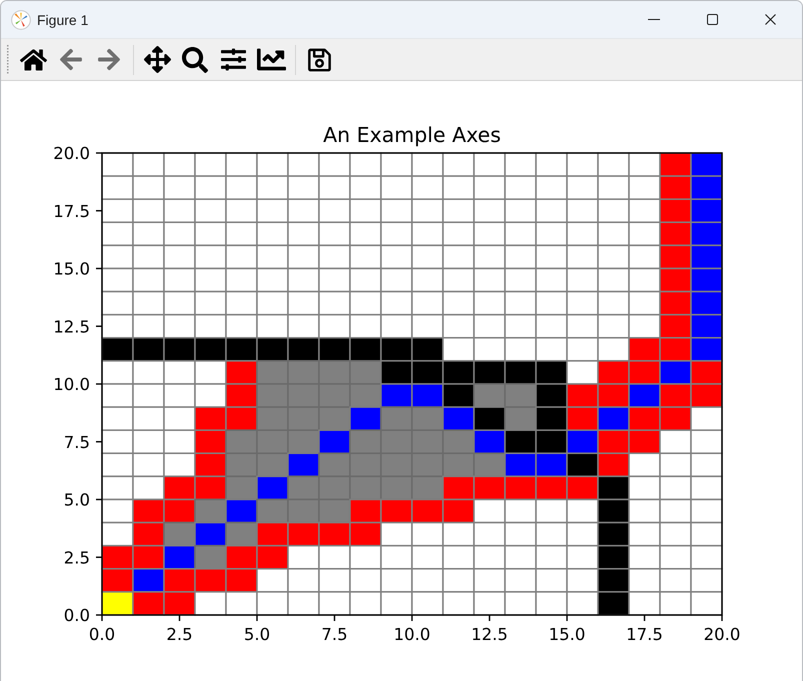 The width and height of the screenshot is (803, 681). I want to click on y-tick-label: 12.5, so click(71, 326).